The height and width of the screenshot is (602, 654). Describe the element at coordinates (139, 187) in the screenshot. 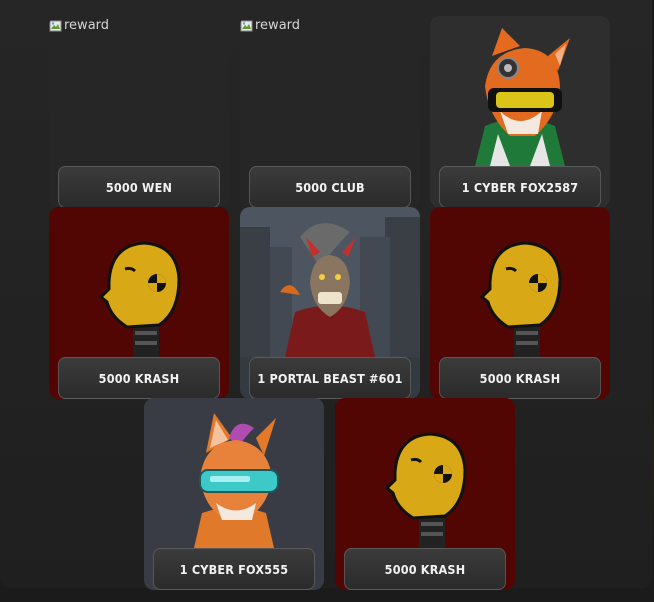

I see `reward-label: 5000 WEN` at that location.